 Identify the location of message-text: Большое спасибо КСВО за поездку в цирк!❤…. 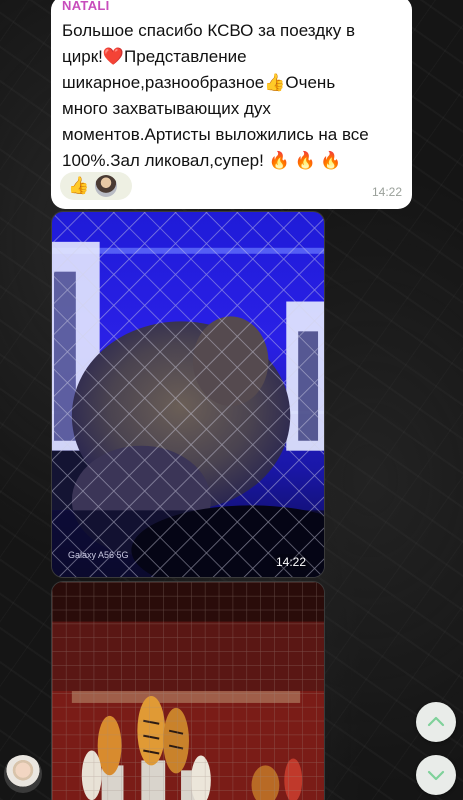
(215, 95).